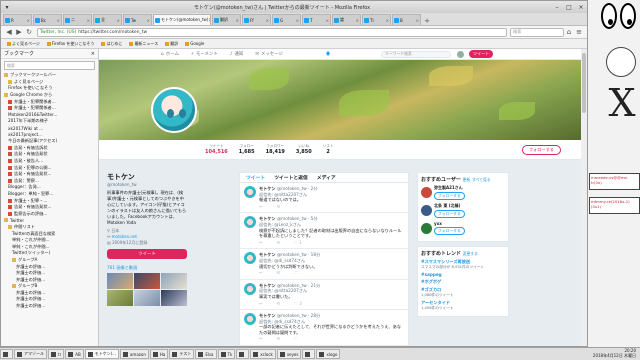 The width and height of the screenshot is (640, 360). I want to click on bookmark-item: Firefox を使いこなそう, so click(70, 44).